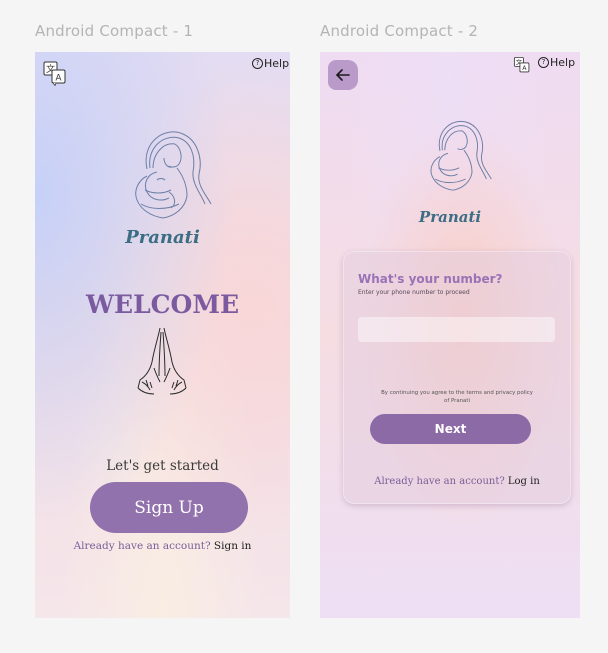 Image resolution: width=608 pixels, height=653 pixels. What do you see at coordinates (169, 507) in the screenshot?
I see `signup-button: Sign Up` at bounding box center [169, 507].